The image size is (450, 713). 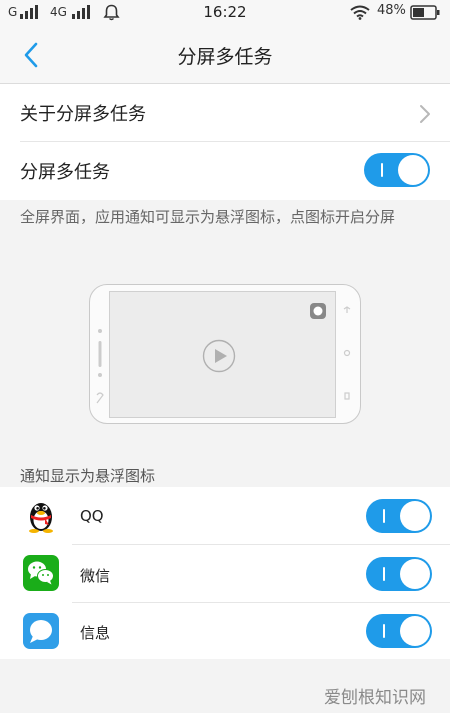 I want to click on section-header: 通知显示为悬浮图标, so click(x=88, y=476).